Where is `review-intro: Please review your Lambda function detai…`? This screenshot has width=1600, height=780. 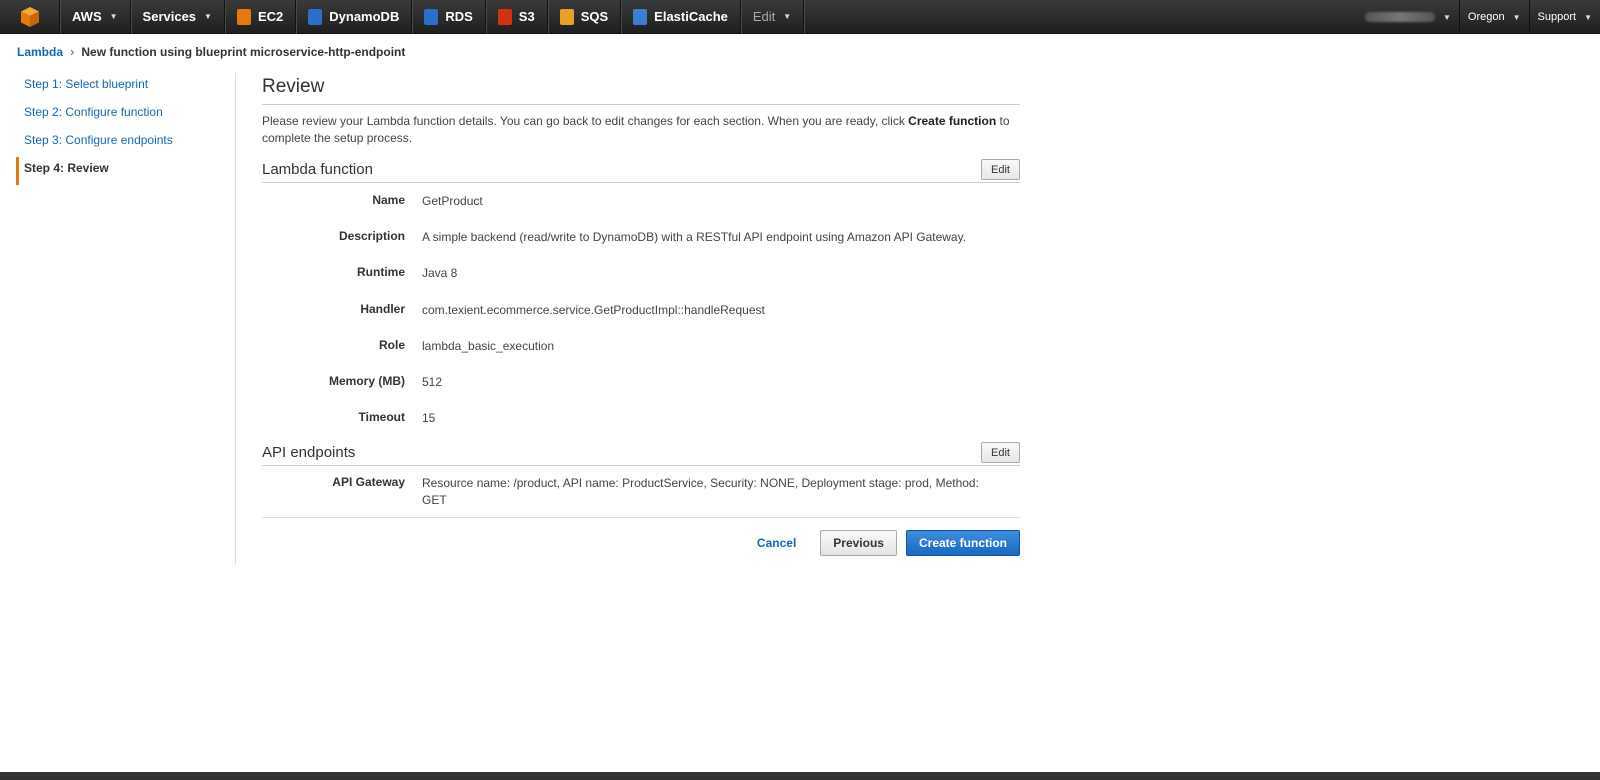 review-intro: Please review your Lambda function detai… is located at coordinates (641, 130).